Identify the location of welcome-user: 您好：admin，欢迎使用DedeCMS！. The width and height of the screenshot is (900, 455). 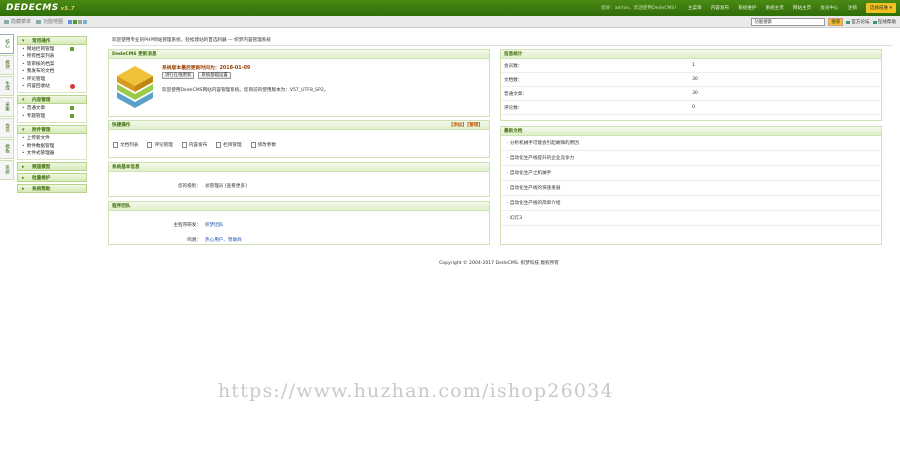
(639, 8).